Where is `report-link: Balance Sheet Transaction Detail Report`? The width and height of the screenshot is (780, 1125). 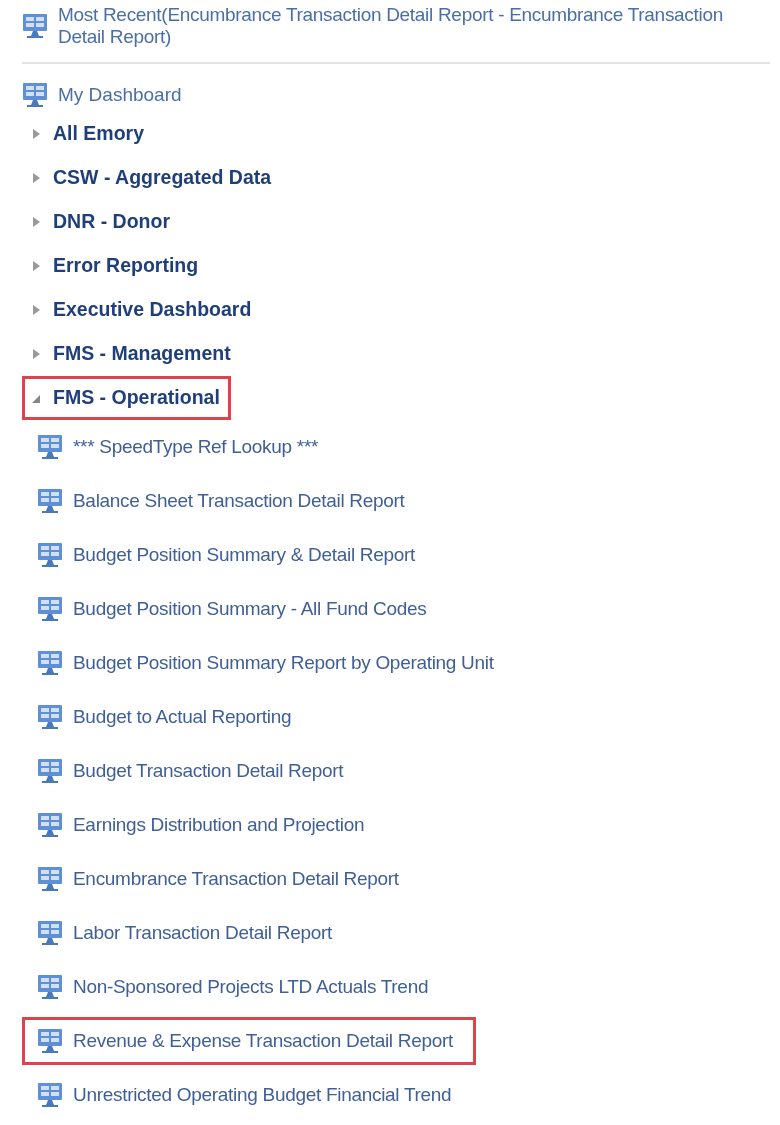
report-link: Balance Sheet Transaction Detail Report is located at coordinates (239, 501).